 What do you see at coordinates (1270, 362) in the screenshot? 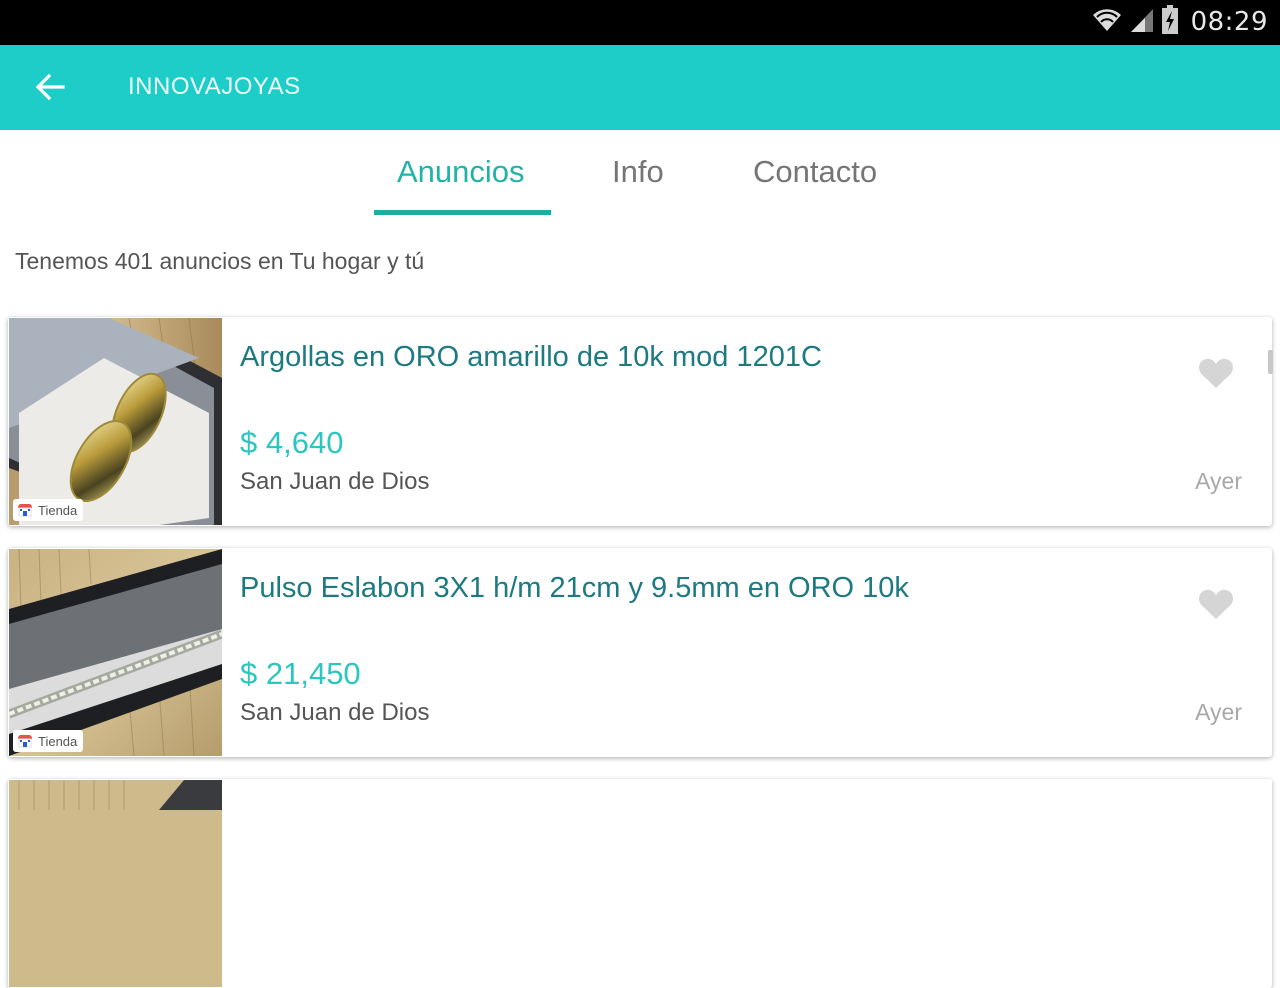
I see `scrollbar-thumb` at bounding box center [1270, 362].